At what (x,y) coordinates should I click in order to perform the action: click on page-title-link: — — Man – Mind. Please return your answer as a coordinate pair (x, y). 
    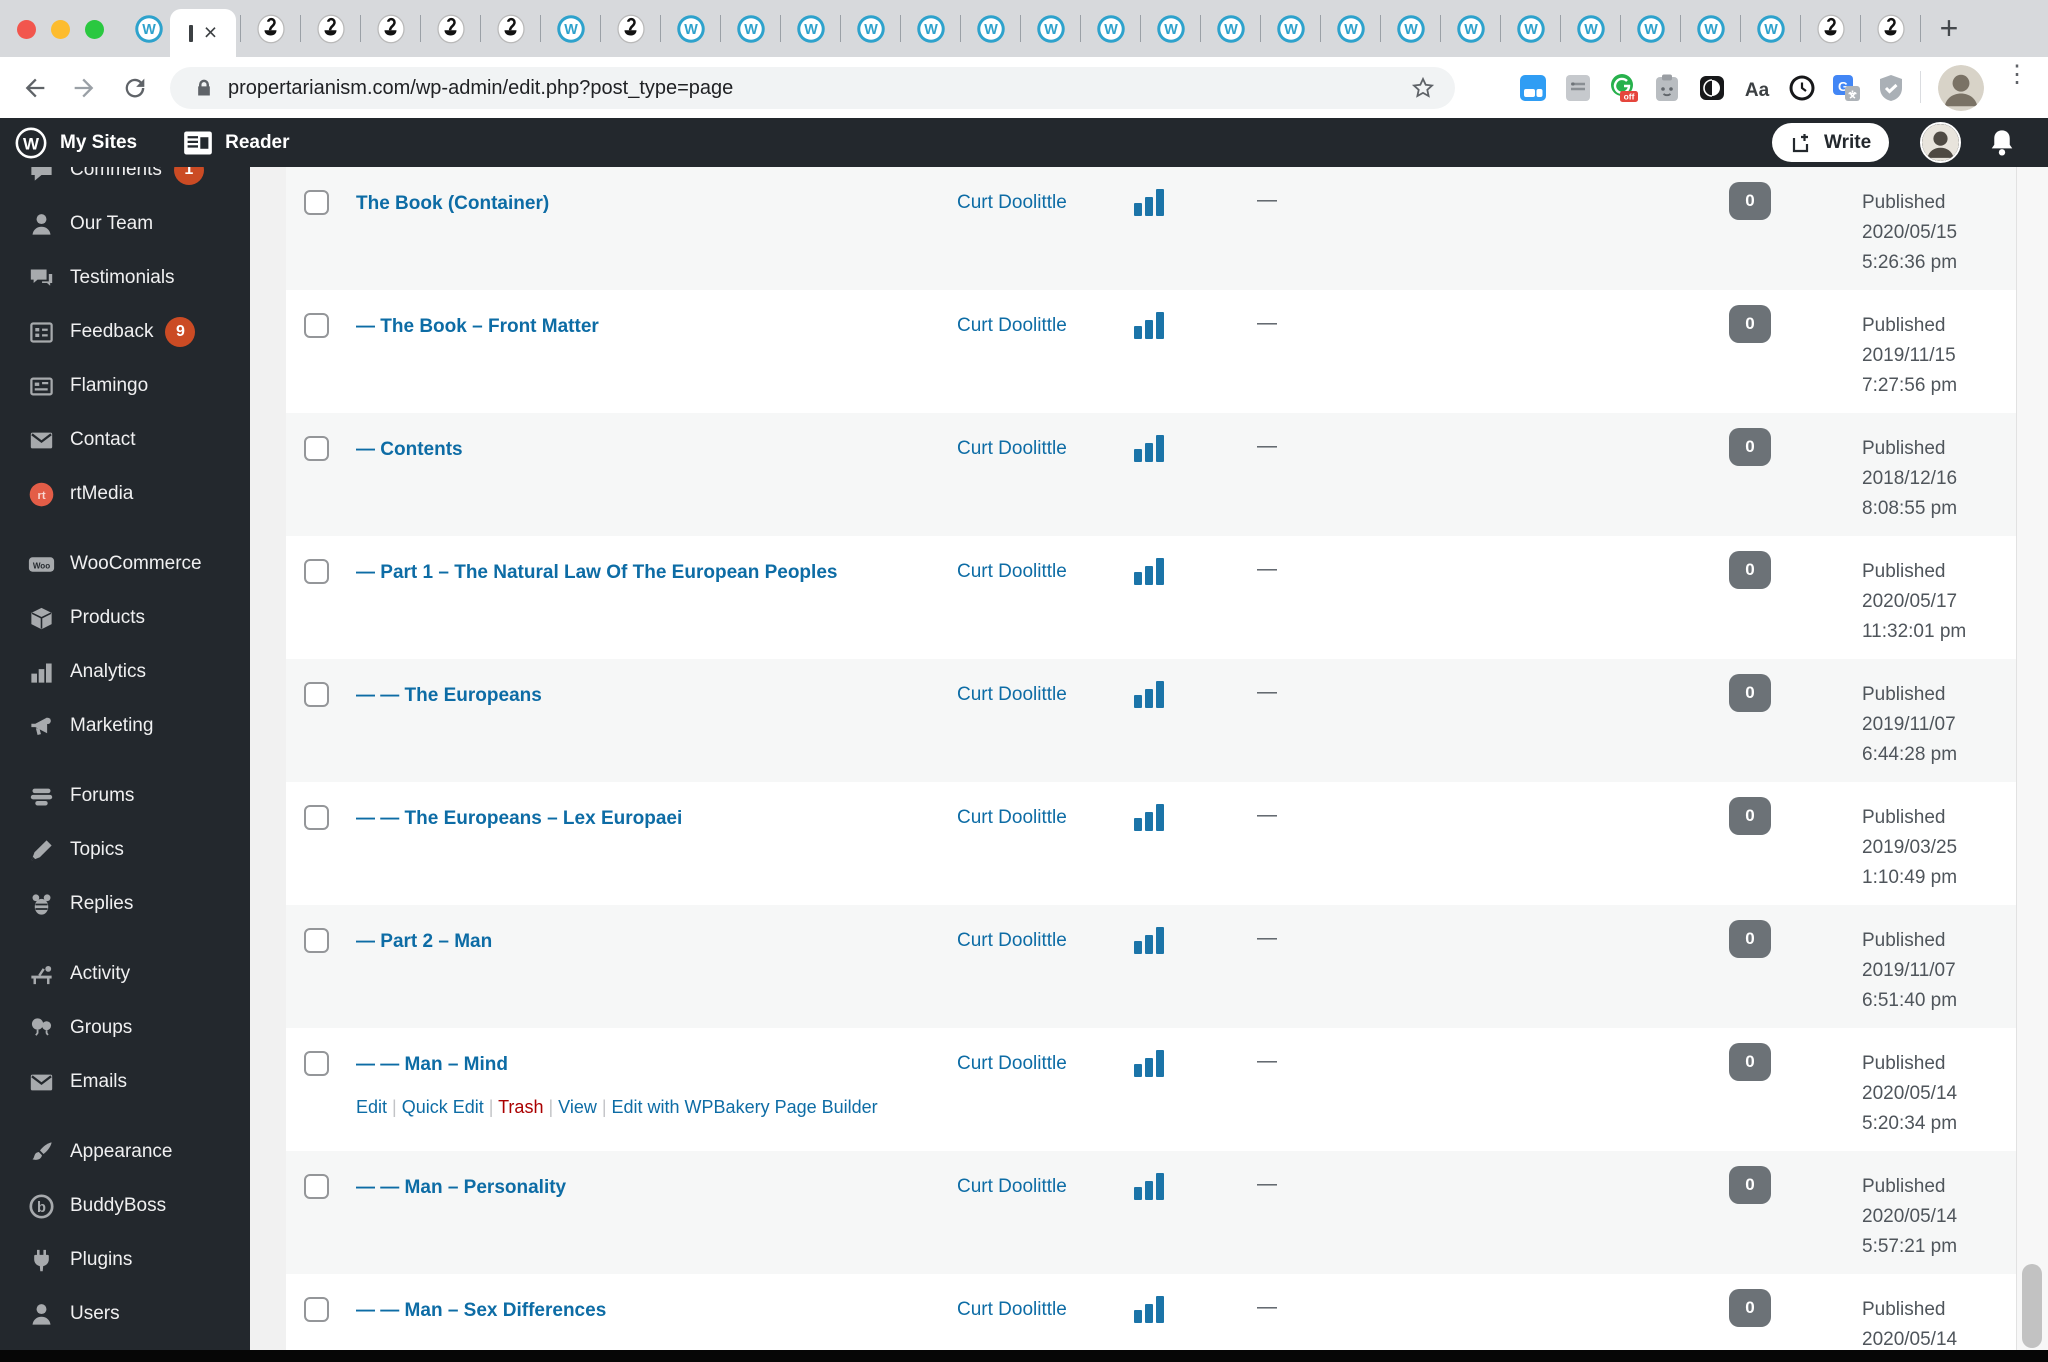
    Looking at the image, I should click on (651, 1064).